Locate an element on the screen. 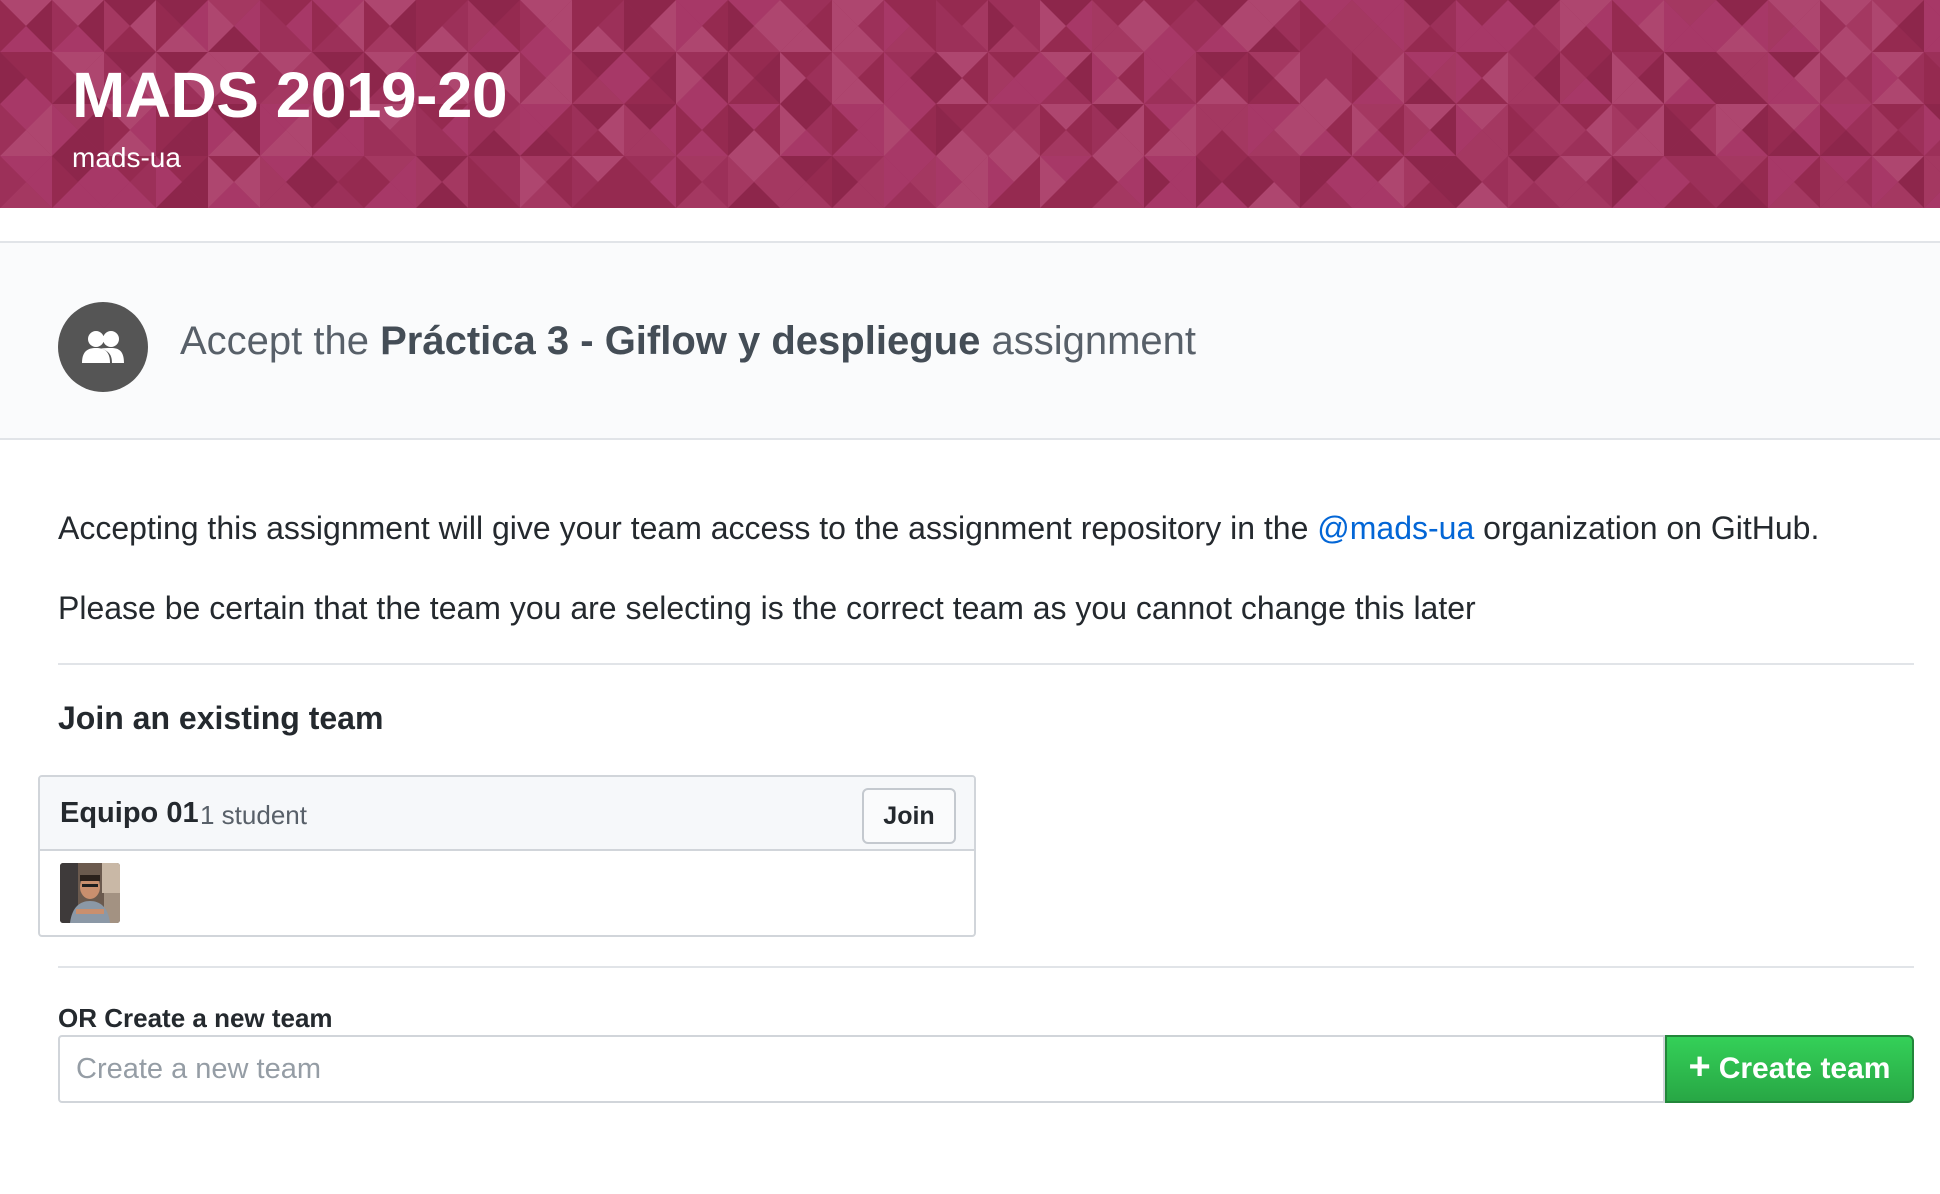 The image size is (1940, 1194). team-member-count: 1 student is located at coordinates (253, 815).